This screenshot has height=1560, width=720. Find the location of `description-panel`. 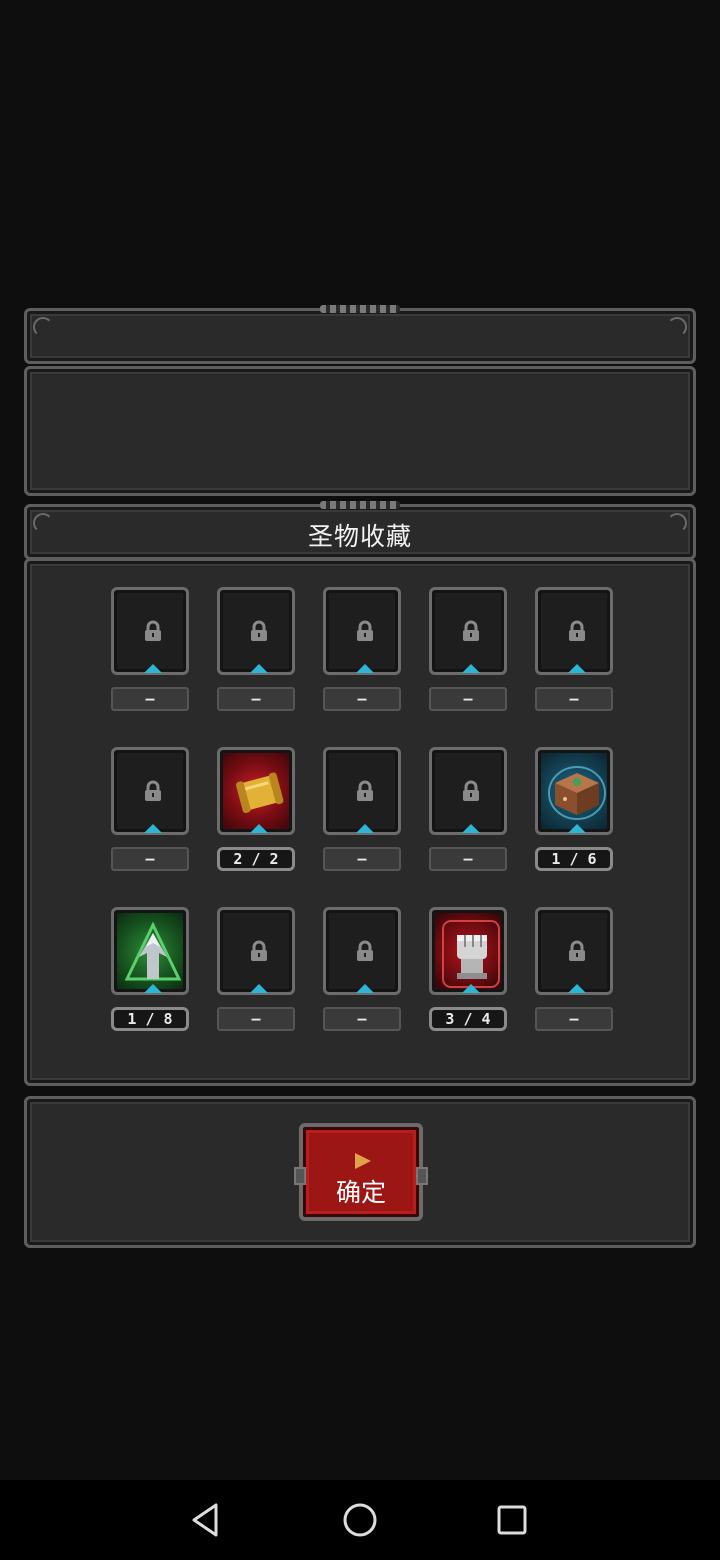

description-panel is located at coordinates (360, 431).